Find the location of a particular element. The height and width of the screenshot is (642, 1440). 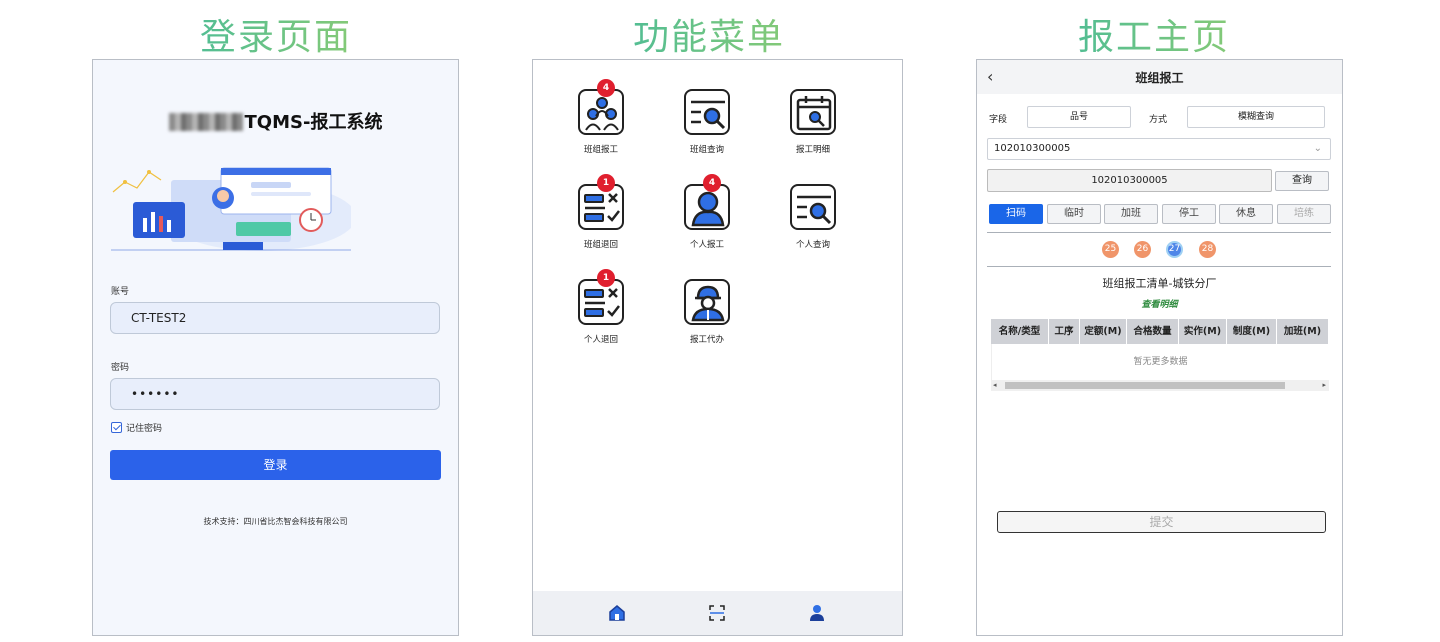

column-header: 工序 is located at coordinates (1064, 331).